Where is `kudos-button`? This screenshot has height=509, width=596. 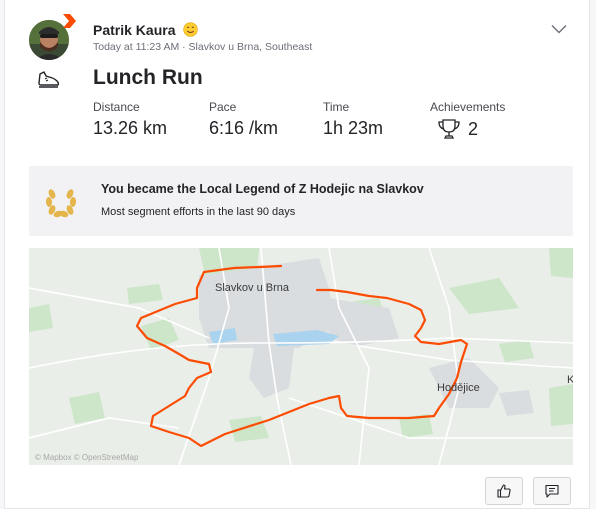
kudos-button is located at coordinates (504, 491).